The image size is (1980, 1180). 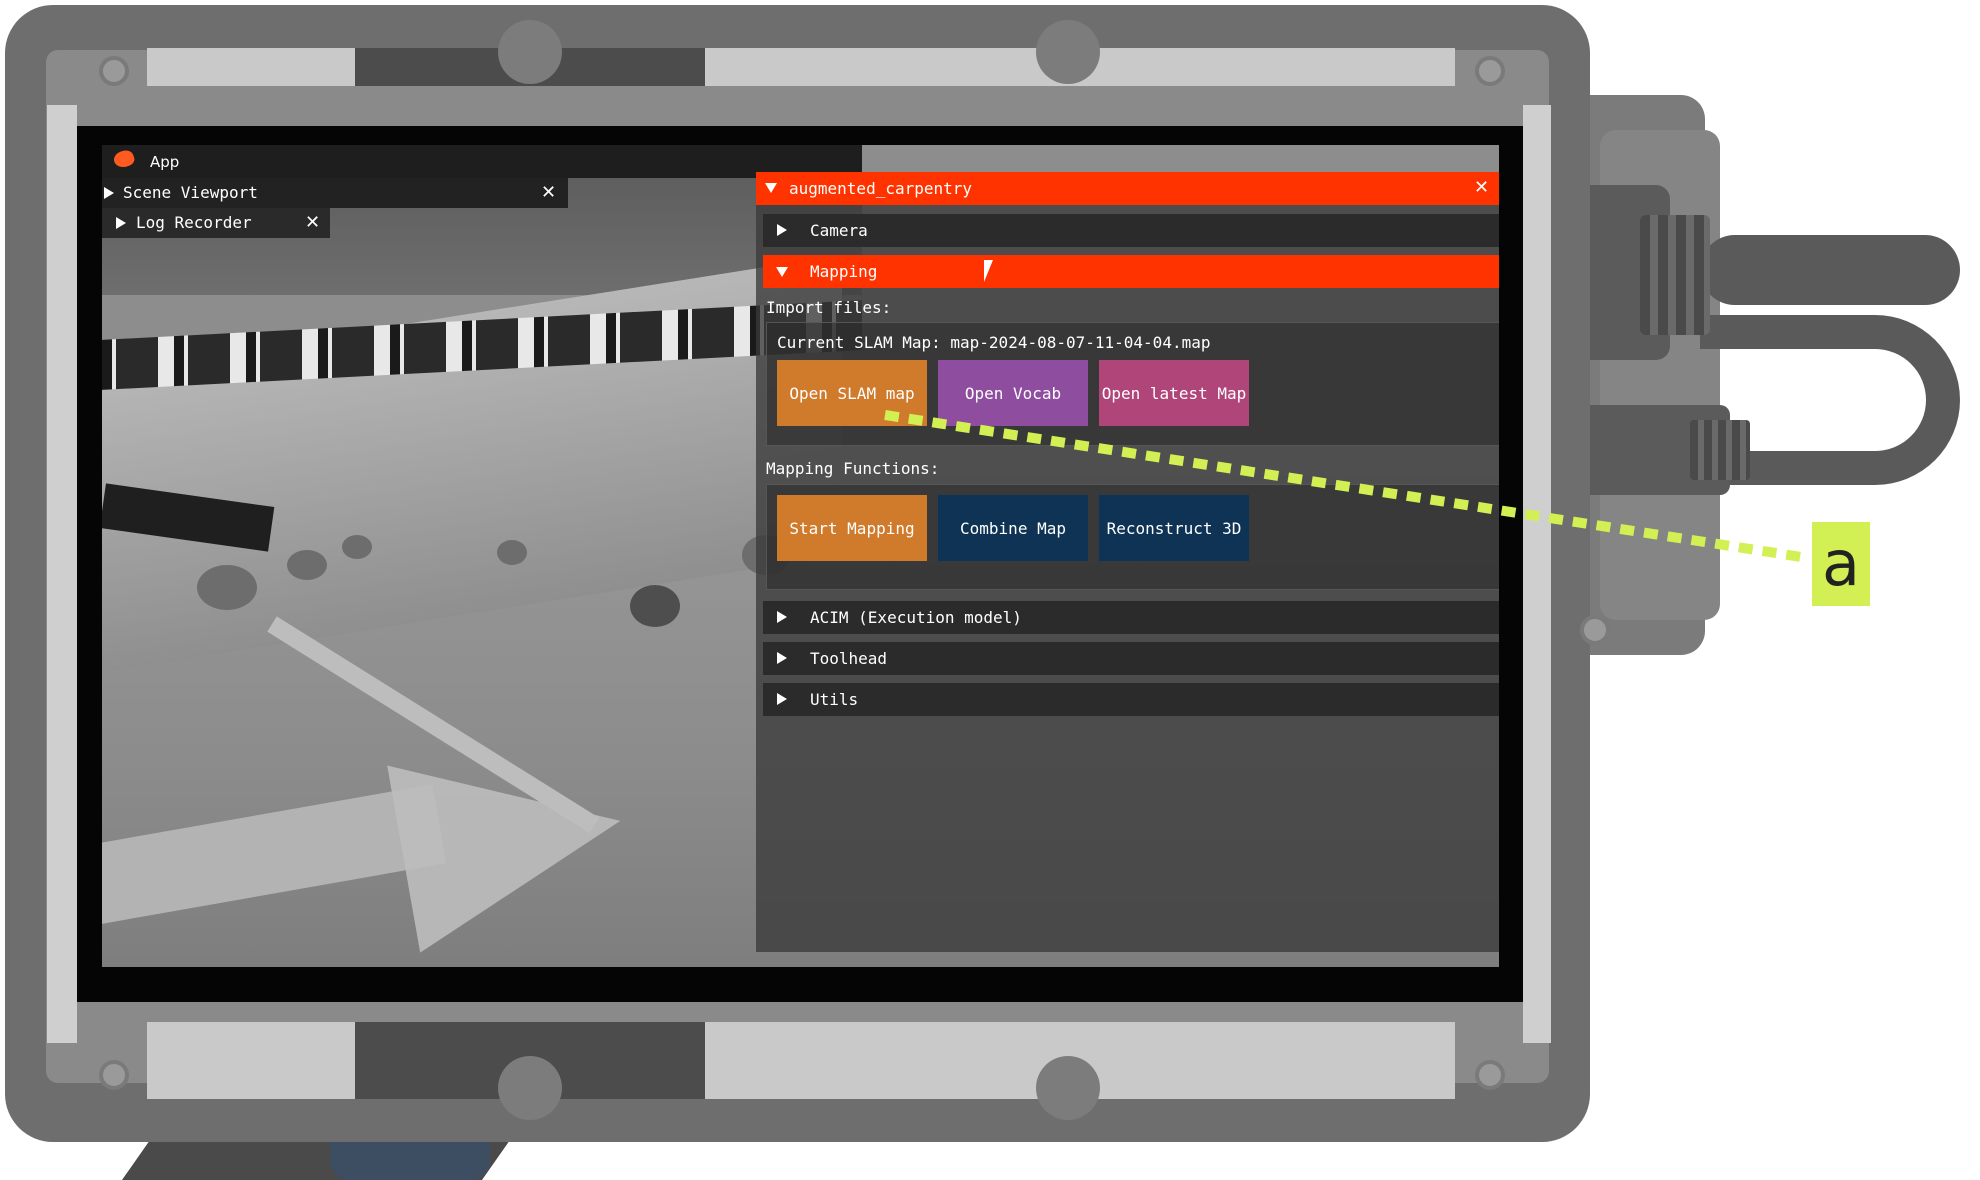 I want to click on annotation-leader-svg, so click(x=1346, y=486).